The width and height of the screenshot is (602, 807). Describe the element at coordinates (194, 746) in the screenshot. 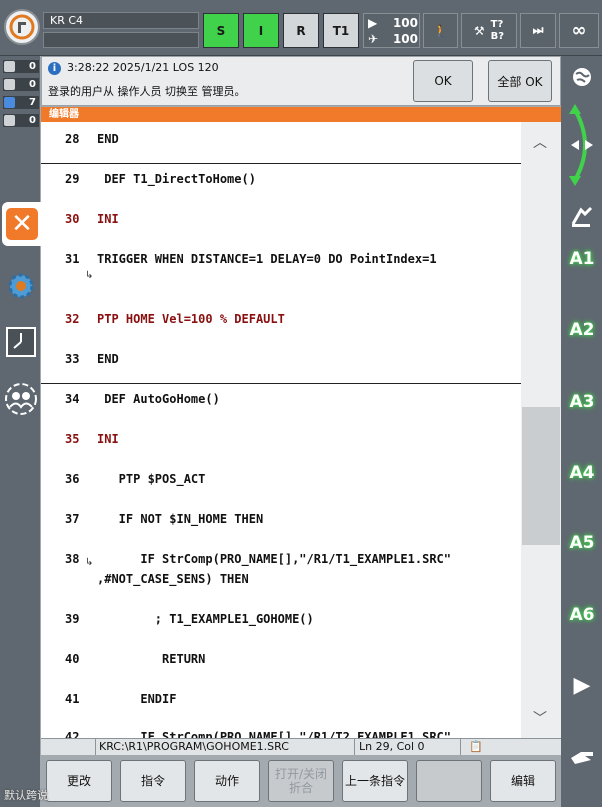

I see `file-path: KRC:\R1\PROGRAM\GOHOME1.SRC` at that location.